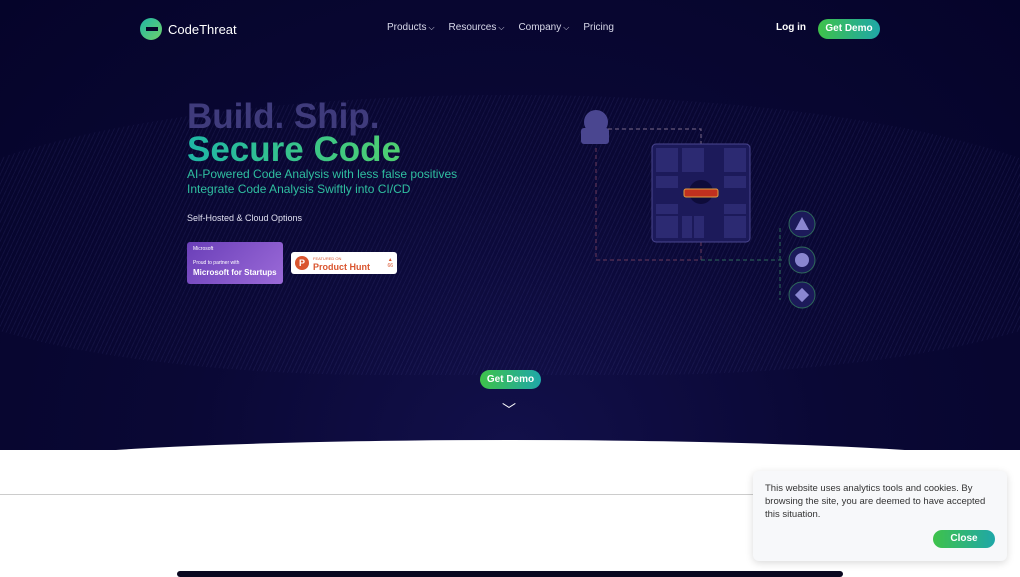 The image size is (1020, 577). Describe the element at coordinates (203, 249) in the screenshot. I see `ms-brand: Microsoft` at that location.